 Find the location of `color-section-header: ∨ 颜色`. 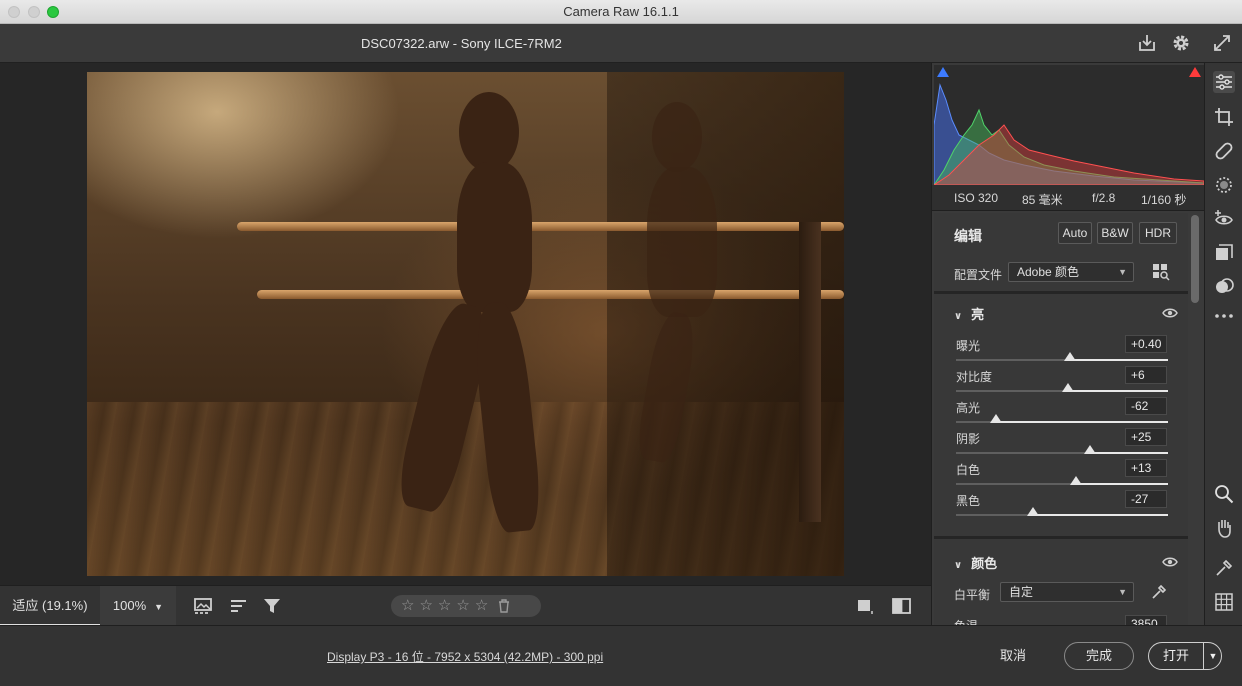

color-section-header: ∨ 颜色 is located at coordinates (975, 562).